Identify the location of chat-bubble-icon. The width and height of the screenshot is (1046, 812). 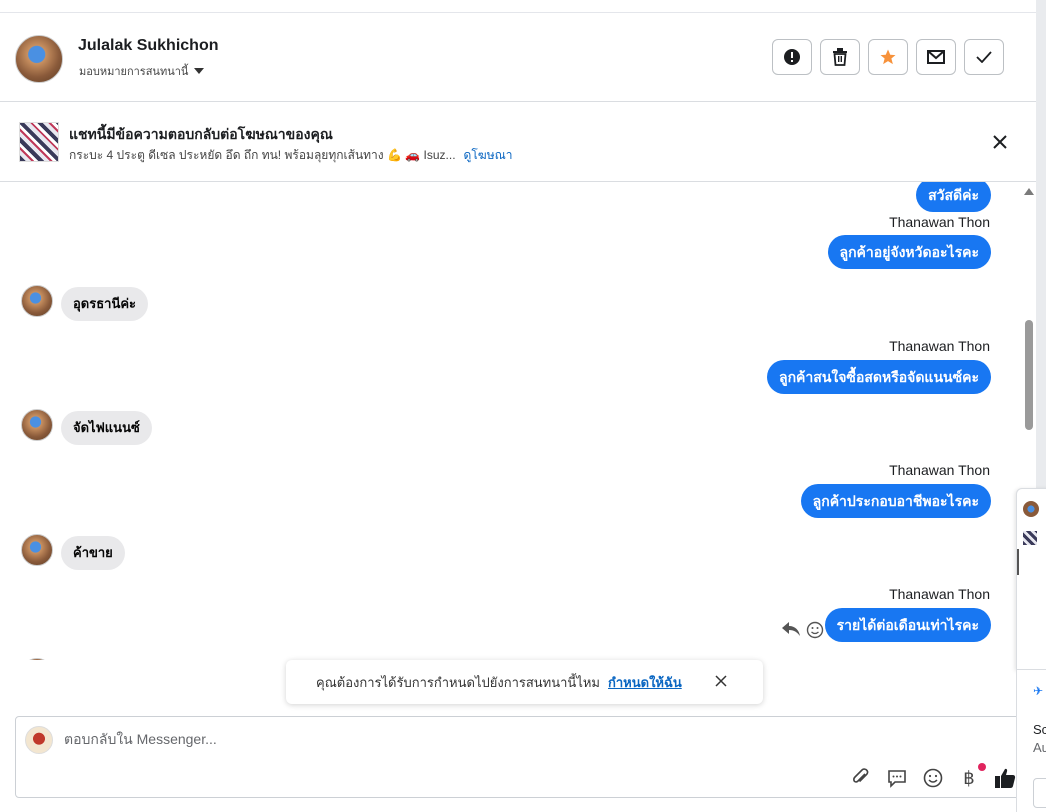
(897, 778).